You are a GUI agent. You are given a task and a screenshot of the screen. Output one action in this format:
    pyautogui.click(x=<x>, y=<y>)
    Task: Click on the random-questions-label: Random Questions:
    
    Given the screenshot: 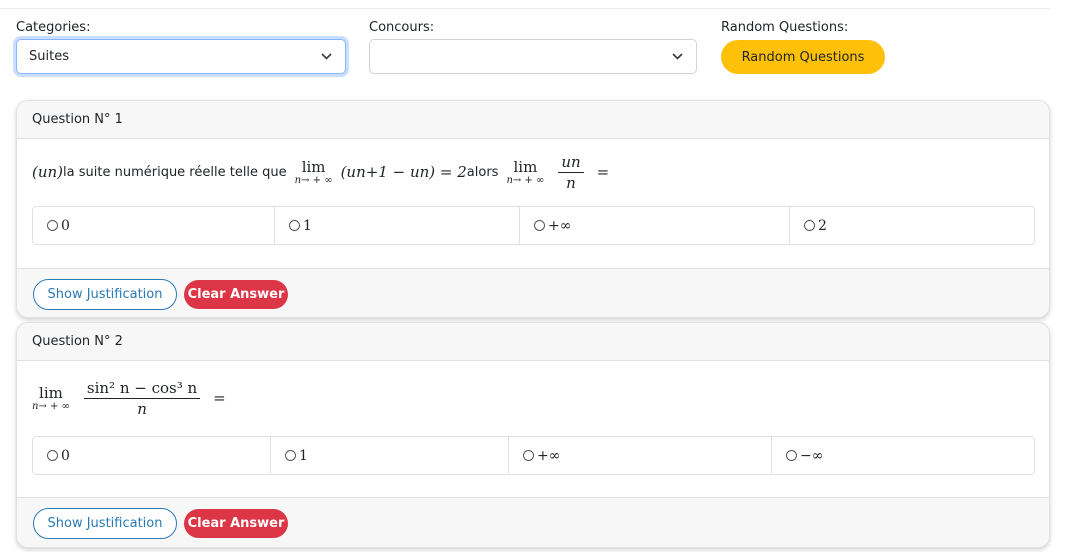 What is the action you would take?
    pyautogui.click(x=785, y=27)
    